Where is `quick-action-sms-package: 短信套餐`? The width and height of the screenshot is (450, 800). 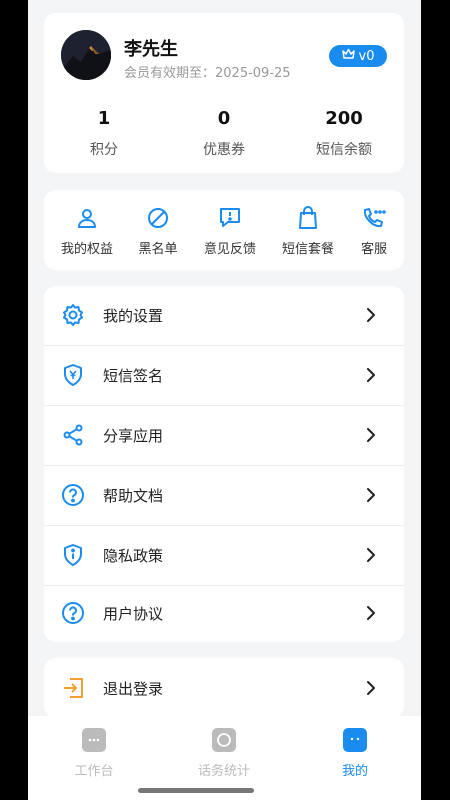 quick-action-sms-package: 短信套餐 is located at coordinates (308, 231).